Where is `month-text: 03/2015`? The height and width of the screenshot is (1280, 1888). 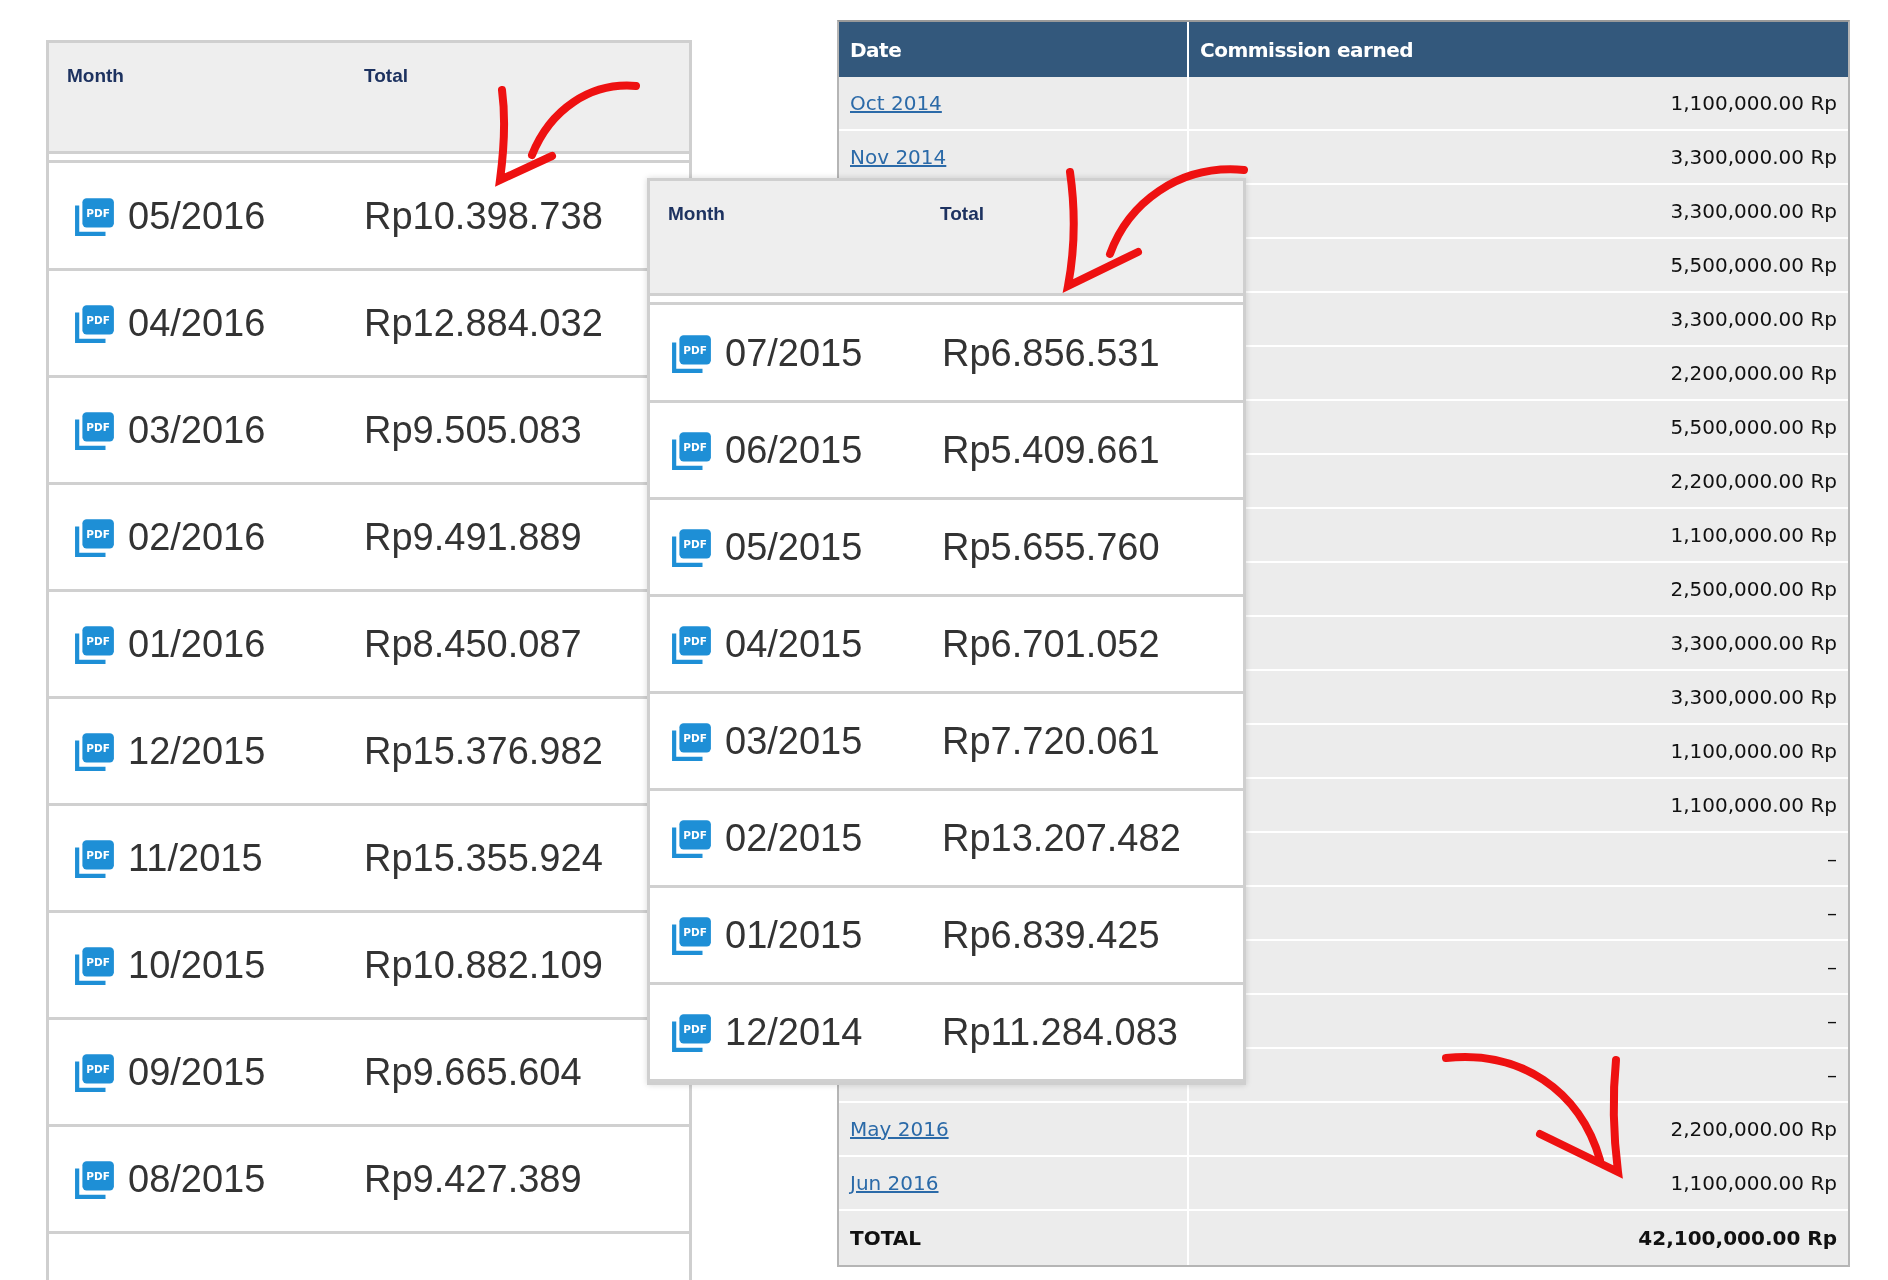 month-text: 03/2015 is located at coordinates (833, 741).